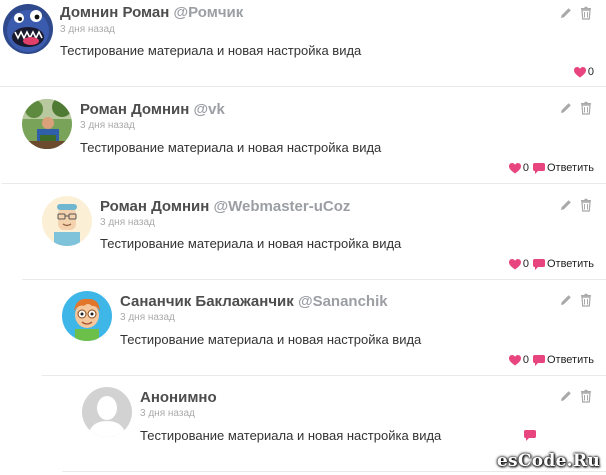  I want to click on author-name: Анонимно, so click(178, 397).